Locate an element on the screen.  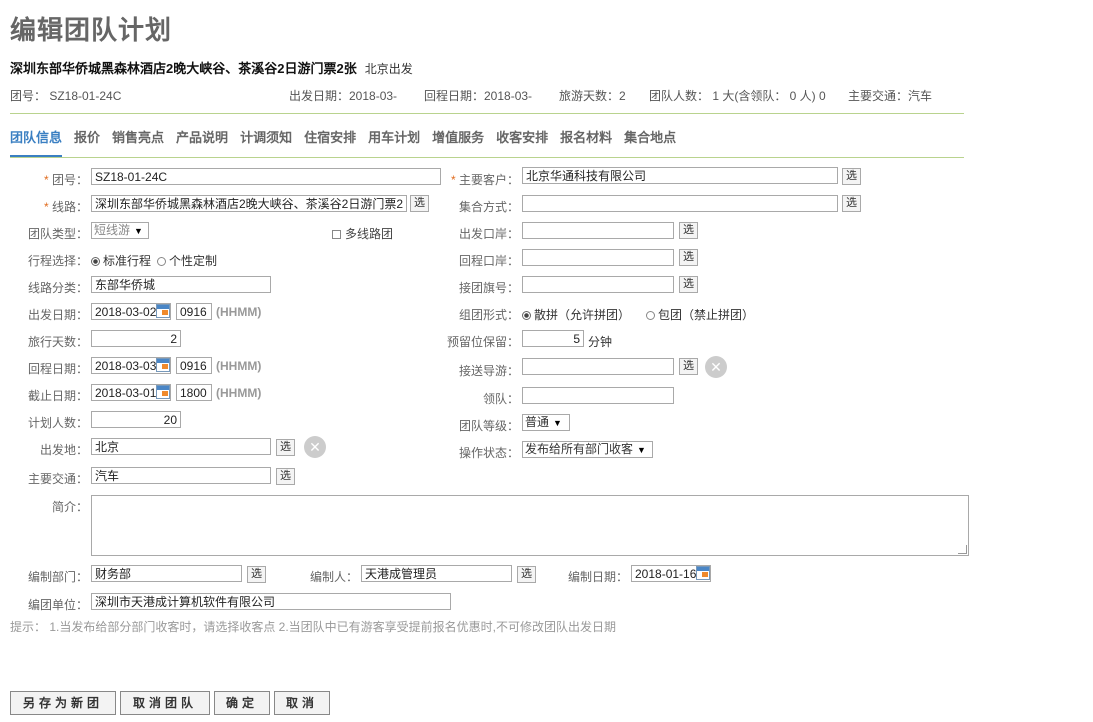
tab-highlights: 销售亮点 is located at coordinates (138, 142).